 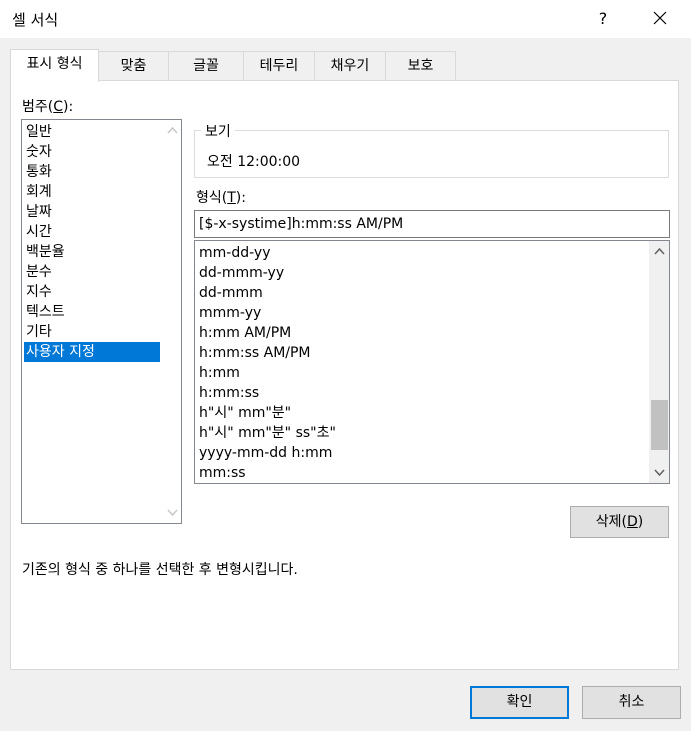 What do you see at coordinates (231, 293) in the screenshot?
I see `list-item: dd-mmm` at bounding box center [231, 293].